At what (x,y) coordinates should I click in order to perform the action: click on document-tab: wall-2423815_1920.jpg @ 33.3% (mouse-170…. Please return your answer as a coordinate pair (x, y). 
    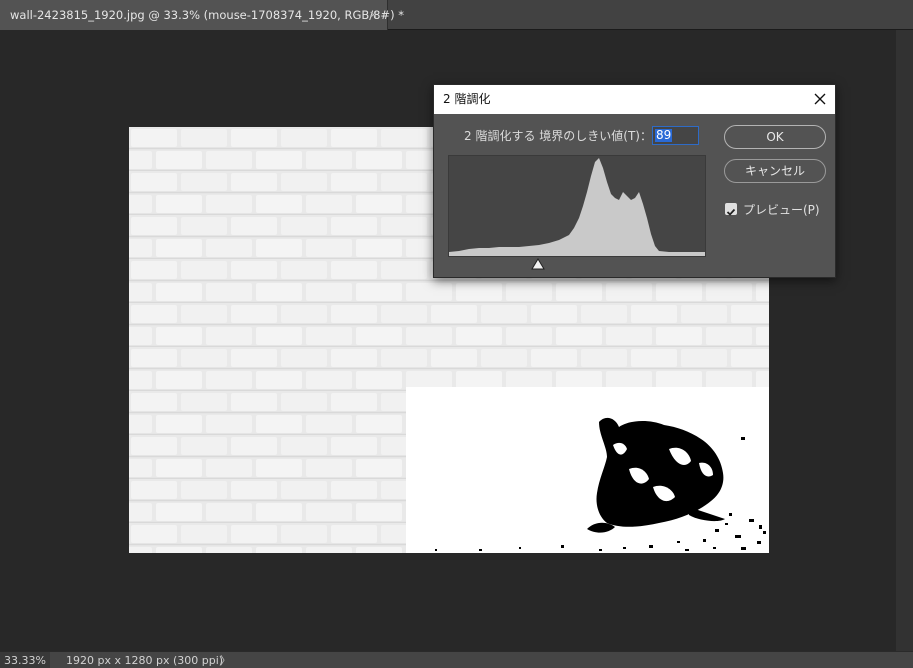
    Looking at the image, I should click on (202, 15).